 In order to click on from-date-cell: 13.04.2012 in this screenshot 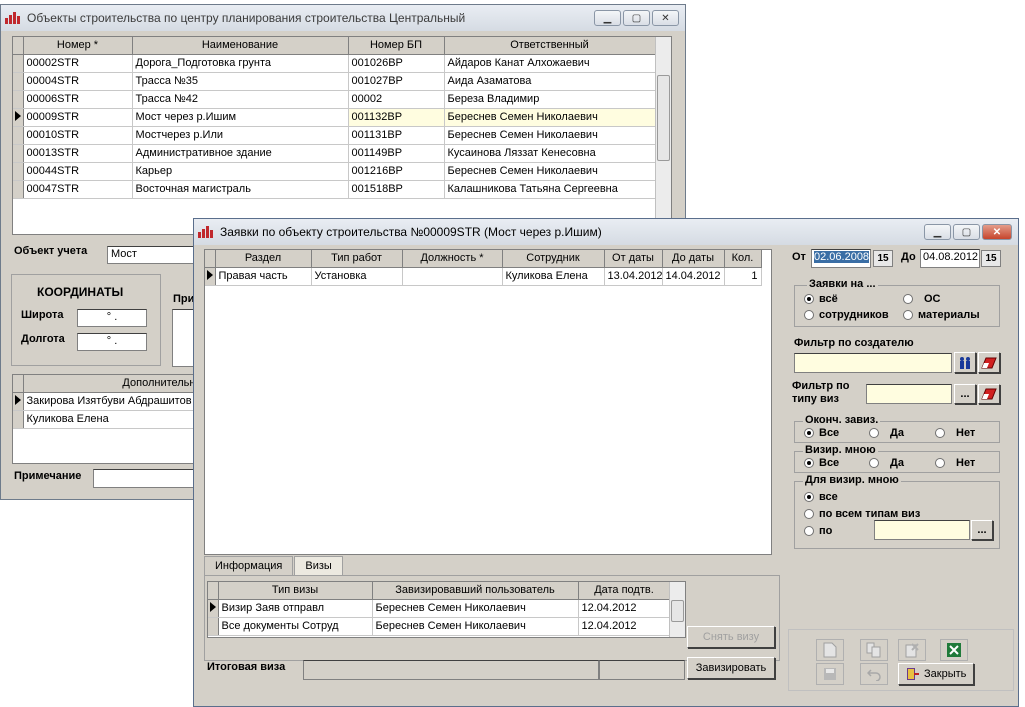, I will do `click(633, 276)`.